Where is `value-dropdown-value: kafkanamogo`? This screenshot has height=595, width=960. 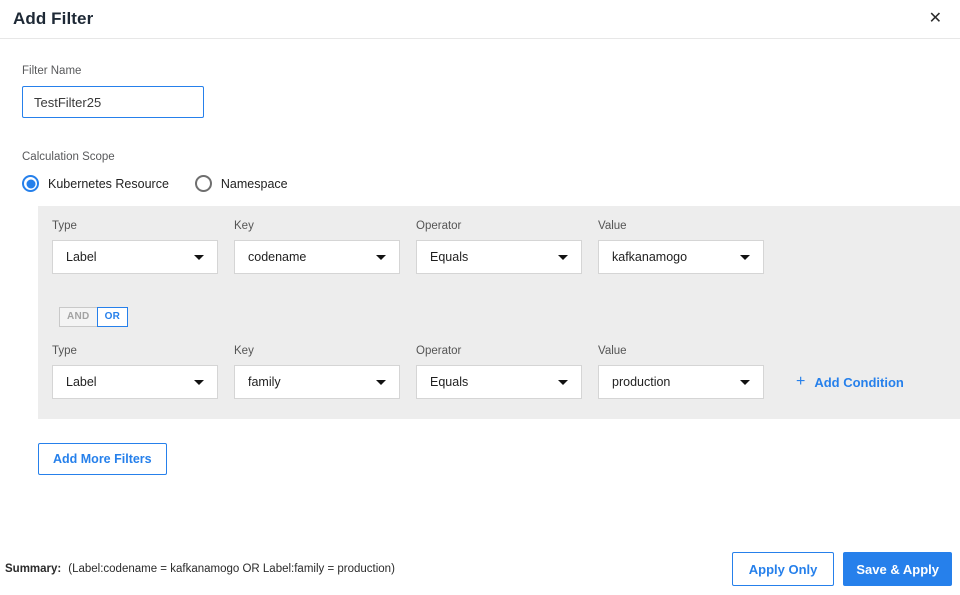 value-dropdown-value: kafkanamogo is located at coordinates (650, 257).